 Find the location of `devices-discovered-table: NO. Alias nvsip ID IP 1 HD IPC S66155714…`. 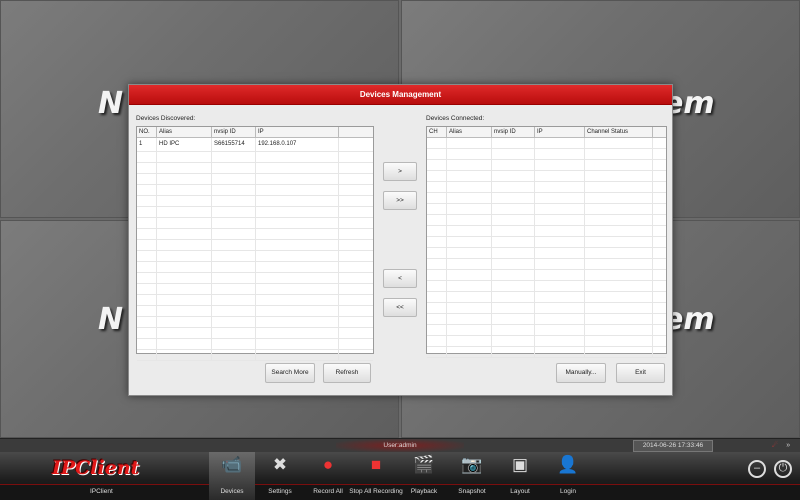

devices-discovered-table: NO. Alias nvsip ID IP 1 HD IPC S66155714… is located at coordinates (255, 243).